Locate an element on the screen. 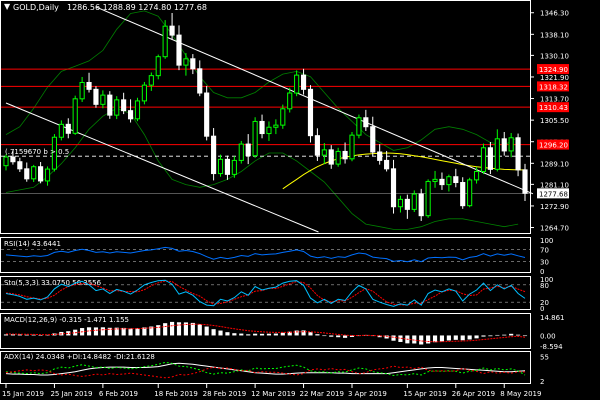  price-tick-label: 1330.10 is located at coordinates (554, 56).